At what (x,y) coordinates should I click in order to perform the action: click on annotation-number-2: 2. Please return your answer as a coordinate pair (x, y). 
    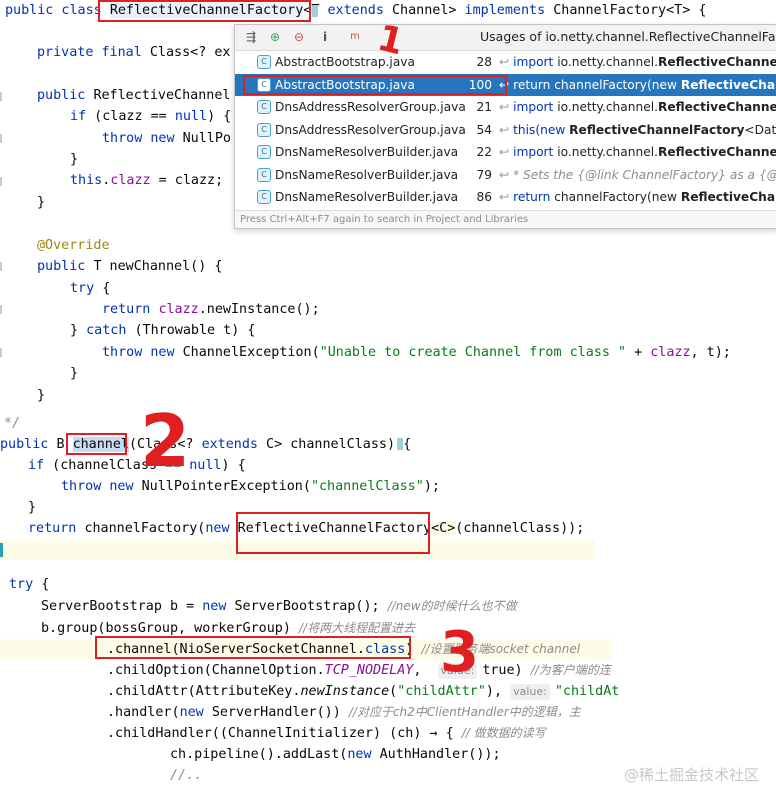
    Looking at the image, I should click on (165, 441).